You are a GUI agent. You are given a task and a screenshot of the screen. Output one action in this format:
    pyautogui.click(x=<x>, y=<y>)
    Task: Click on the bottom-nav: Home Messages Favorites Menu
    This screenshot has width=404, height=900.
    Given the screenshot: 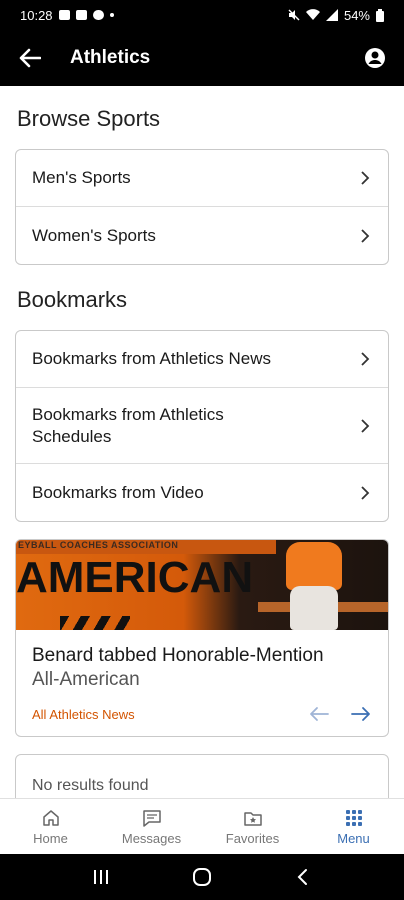 What is the action you would take?
    pyautogui.click(x=202, y=826)
    